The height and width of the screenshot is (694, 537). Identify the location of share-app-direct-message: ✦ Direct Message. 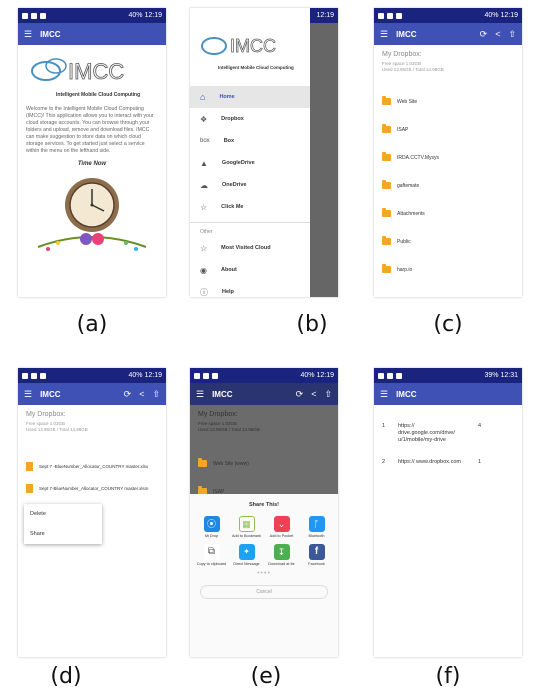
(246, 555).